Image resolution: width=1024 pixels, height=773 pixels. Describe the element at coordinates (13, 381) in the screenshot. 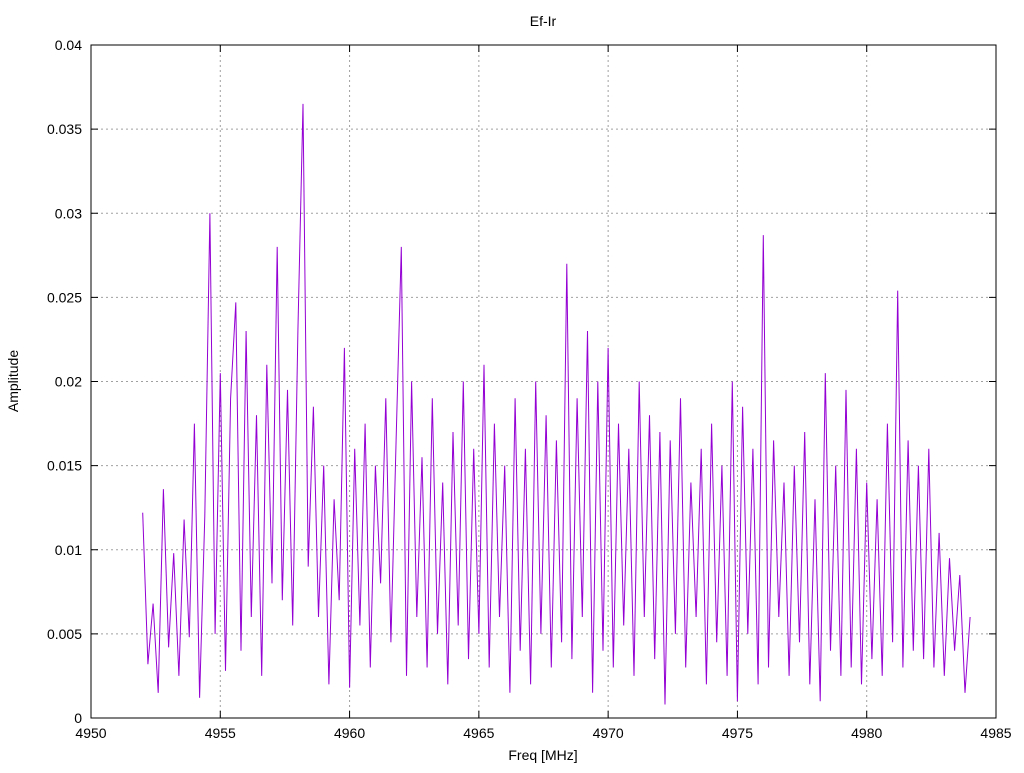

I see `y-axis-label: Amplitude` at that location.